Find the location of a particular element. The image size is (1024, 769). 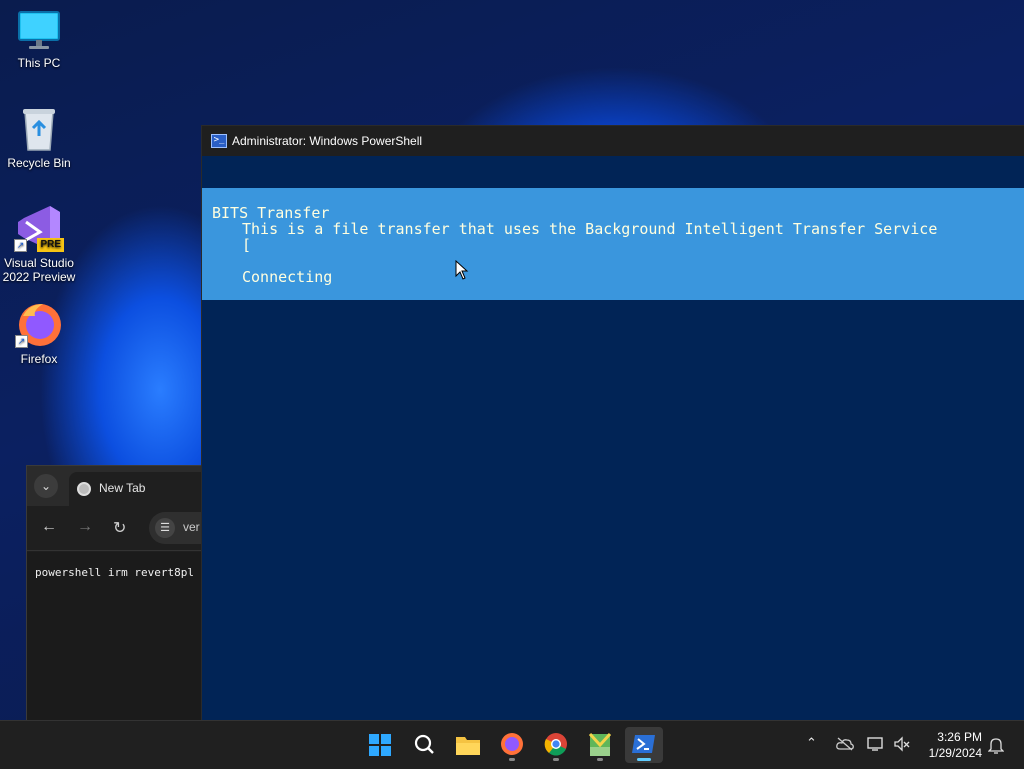

start-icon is located at coordinates (380, 745).